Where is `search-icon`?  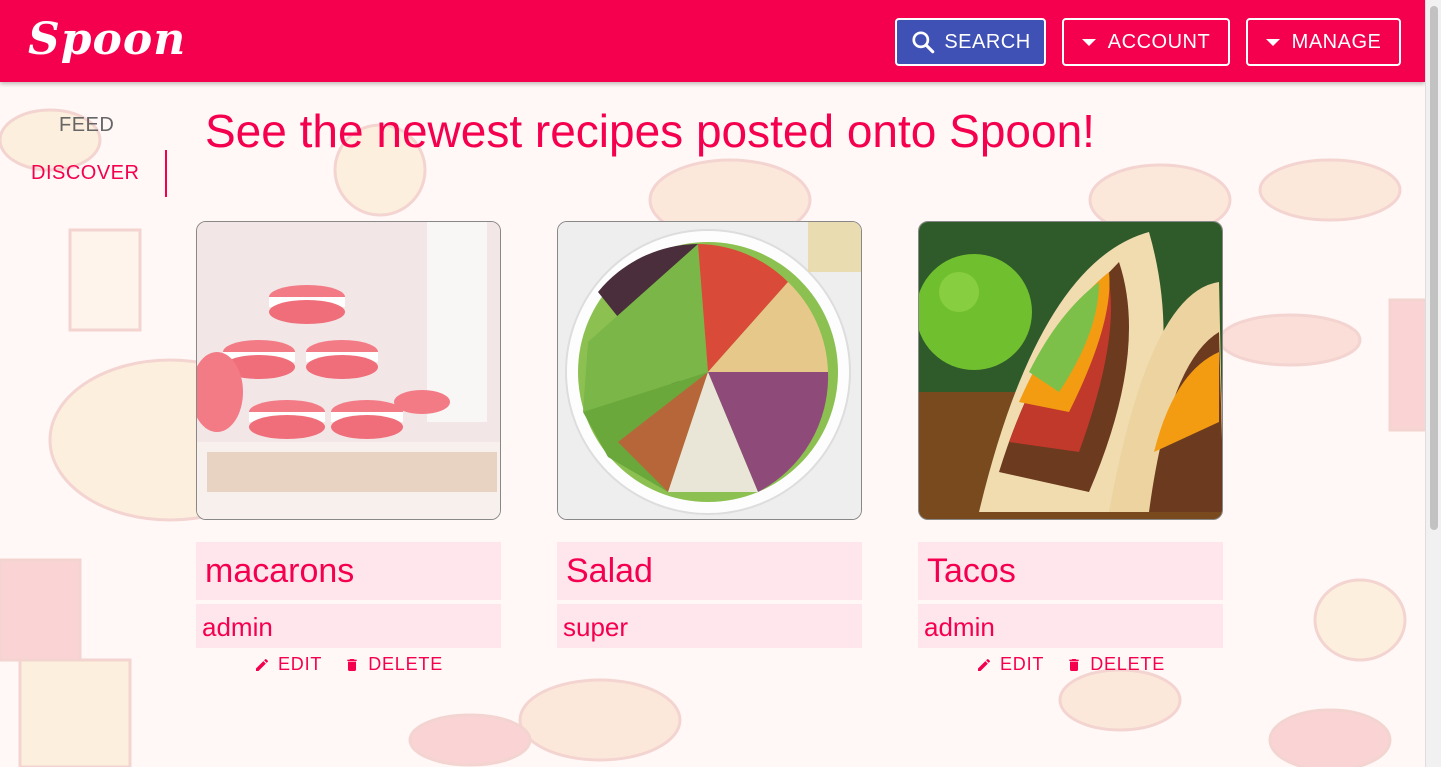 search-icon is located at coordinates (923, 42).